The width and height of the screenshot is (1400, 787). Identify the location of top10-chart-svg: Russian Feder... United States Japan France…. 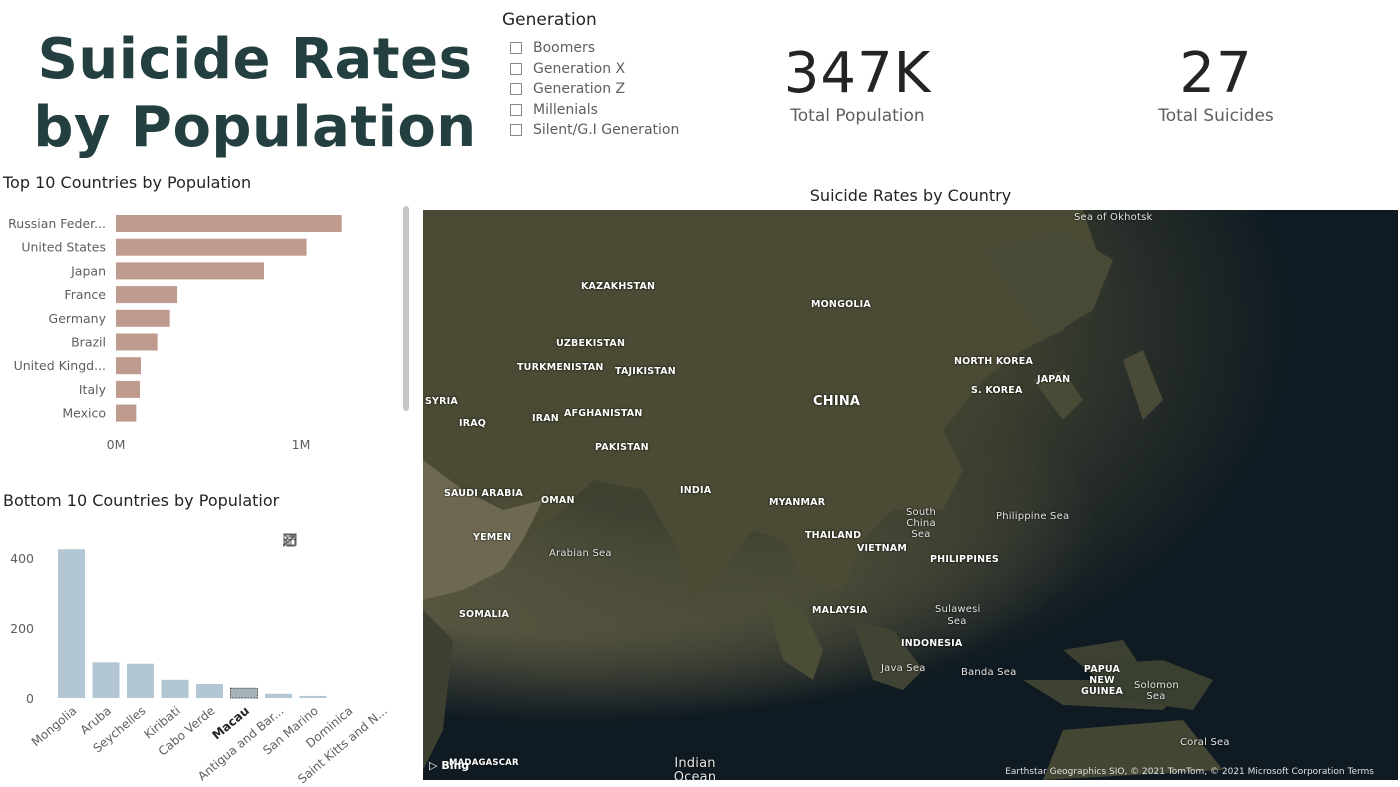
(175, 333).